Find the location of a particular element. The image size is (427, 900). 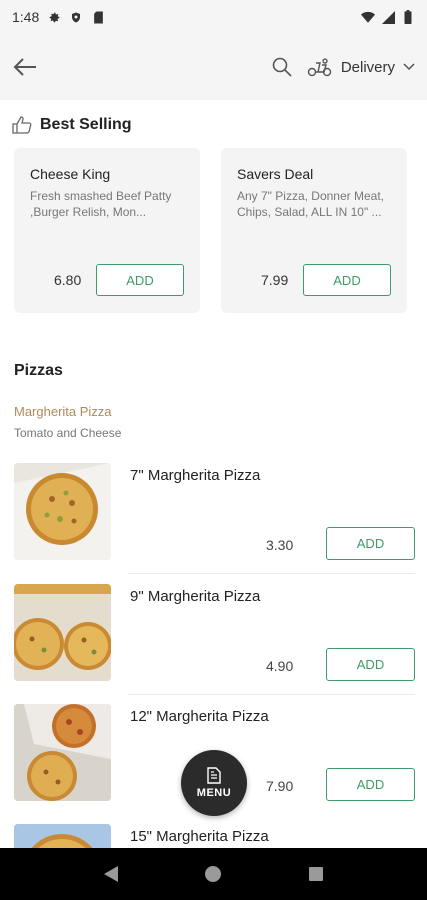

delivery-mode-dropdown: Delivery is located at coordinates (361, 67).